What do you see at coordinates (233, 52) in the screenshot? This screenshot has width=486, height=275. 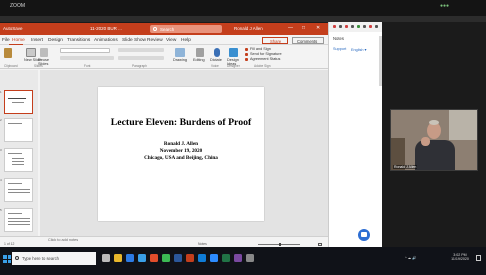 I see `design-ideas-icon` at bounding box center [233, 52].